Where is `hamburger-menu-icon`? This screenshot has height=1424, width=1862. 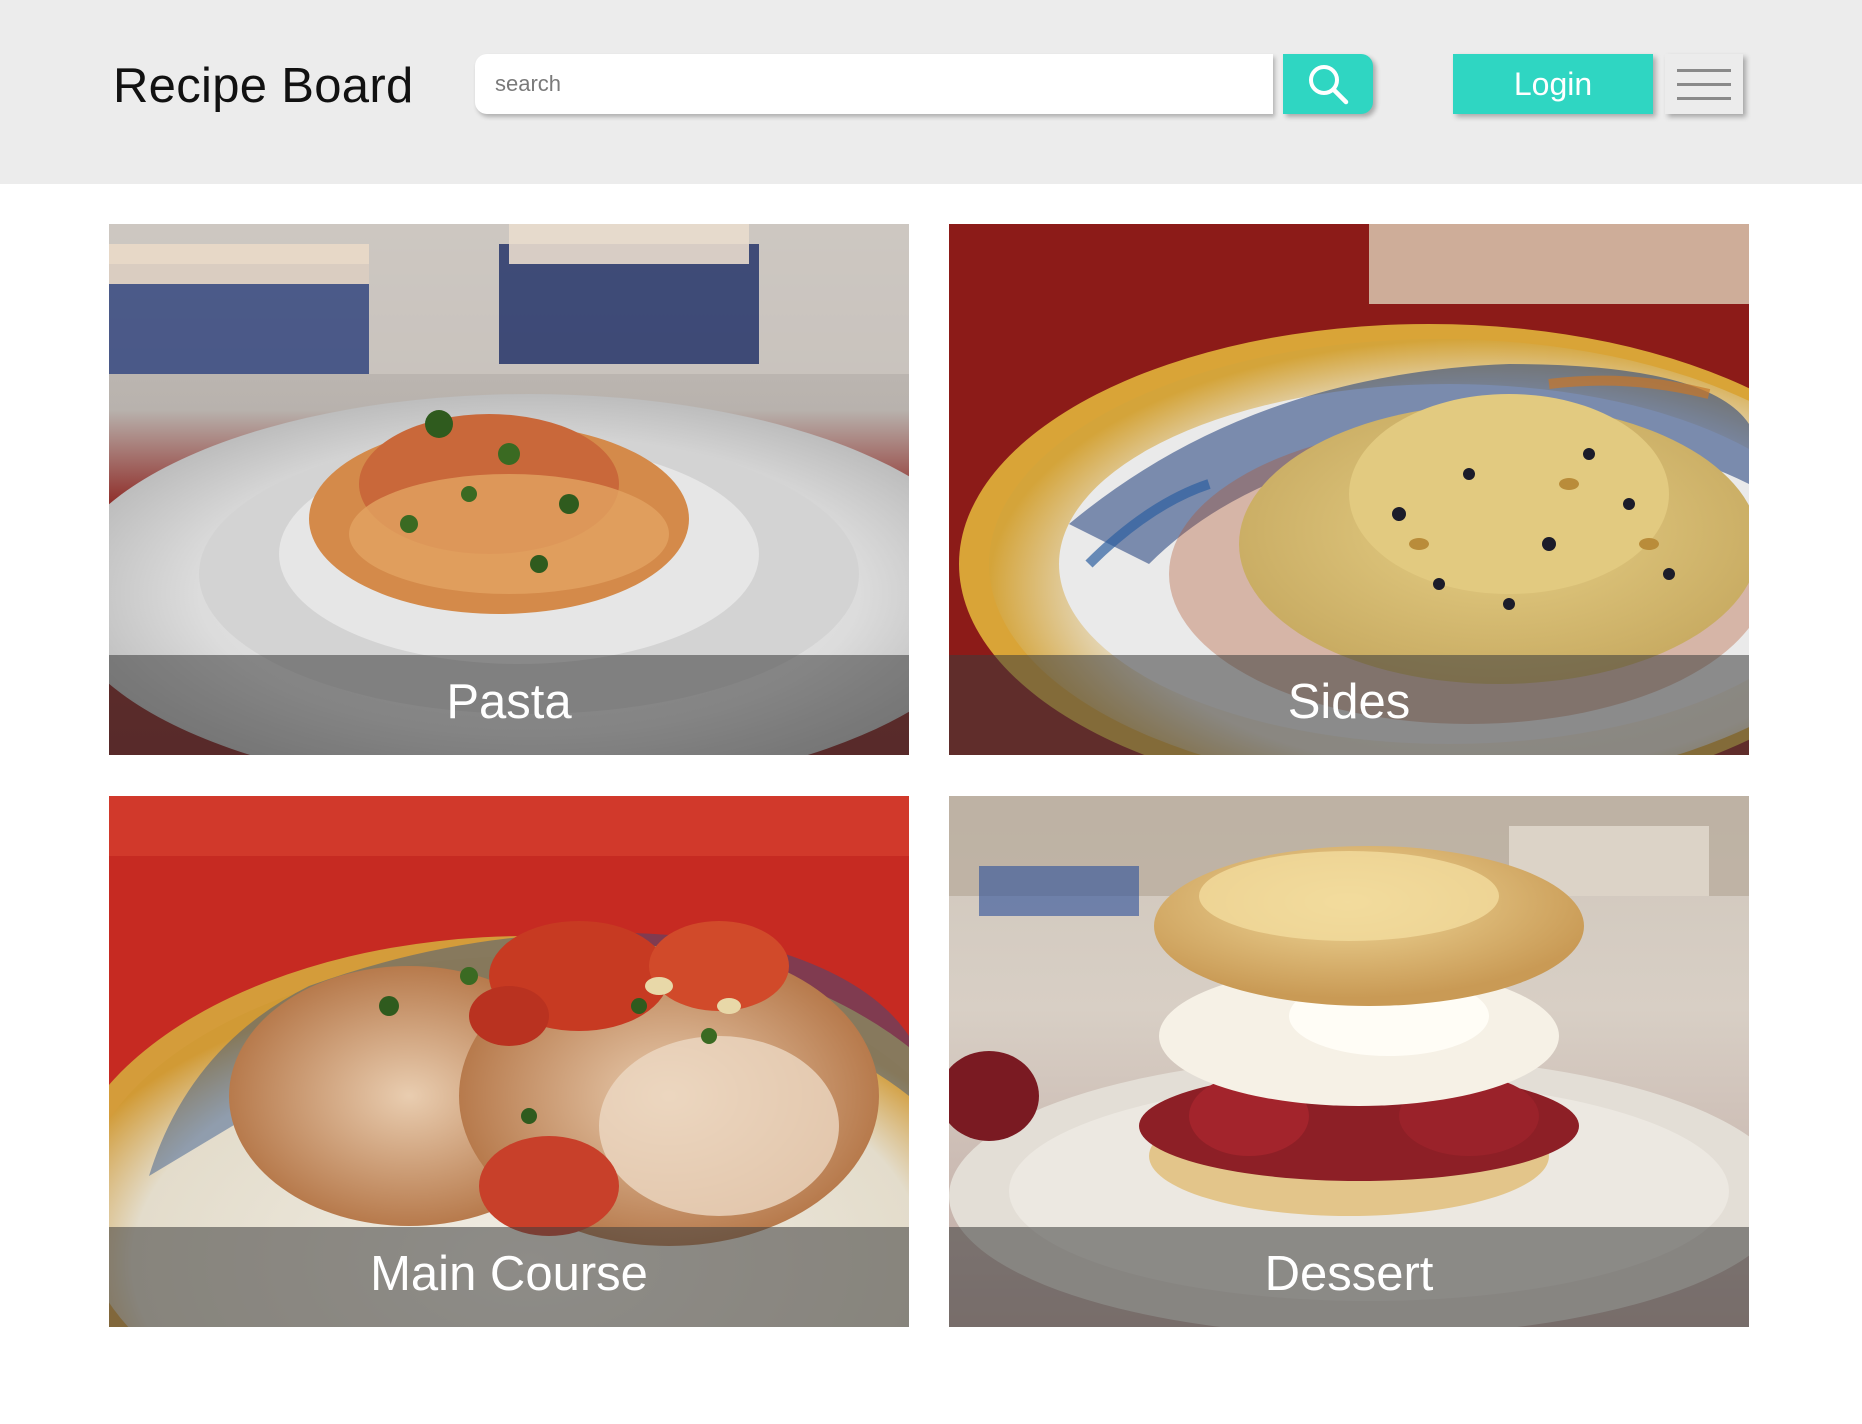
hamburger-menu-icon is located at coordinates (1704, 70).